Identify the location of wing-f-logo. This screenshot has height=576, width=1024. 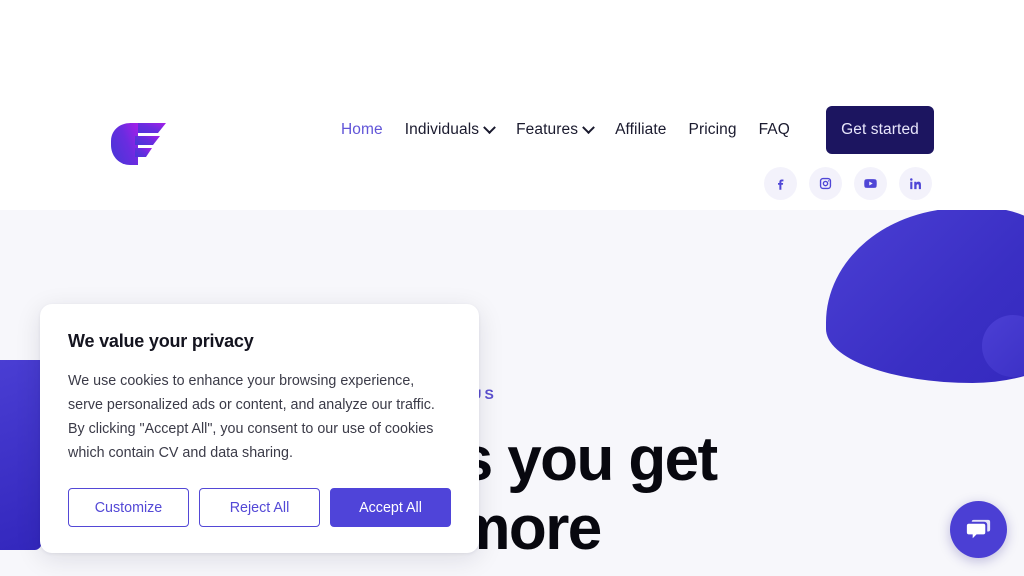
(139, 145).